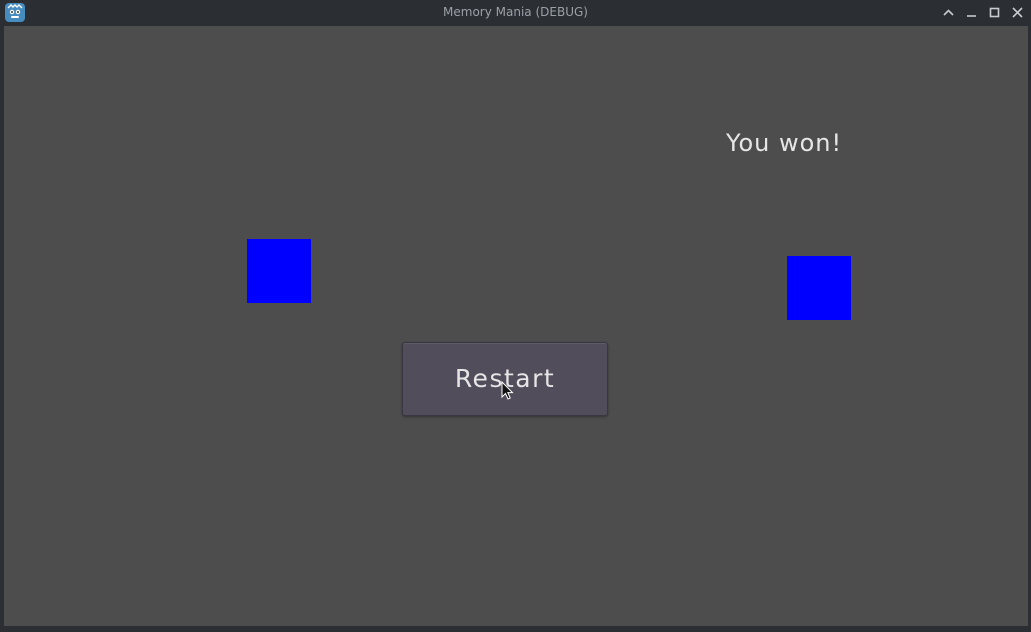  What do you see at coordinates (505, 379) in the screenshot?
I see `restart-button: Restart` at bounding box center [505, 379].